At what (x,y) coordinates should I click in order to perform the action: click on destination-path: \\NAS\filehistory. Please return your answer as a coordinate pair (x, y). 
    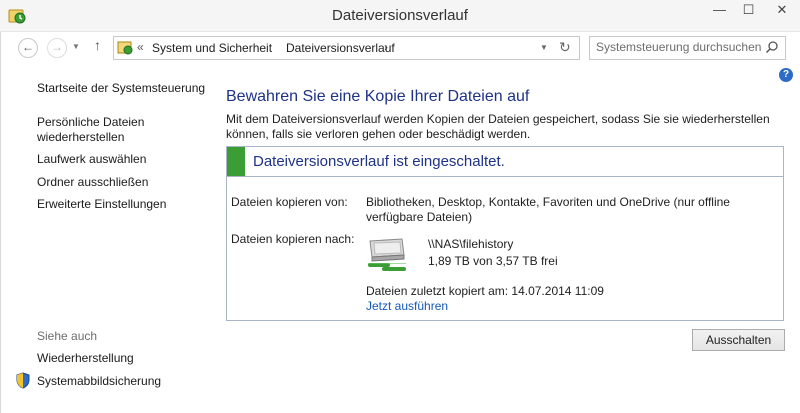
    Looking at the image, I should click on (471, 244).